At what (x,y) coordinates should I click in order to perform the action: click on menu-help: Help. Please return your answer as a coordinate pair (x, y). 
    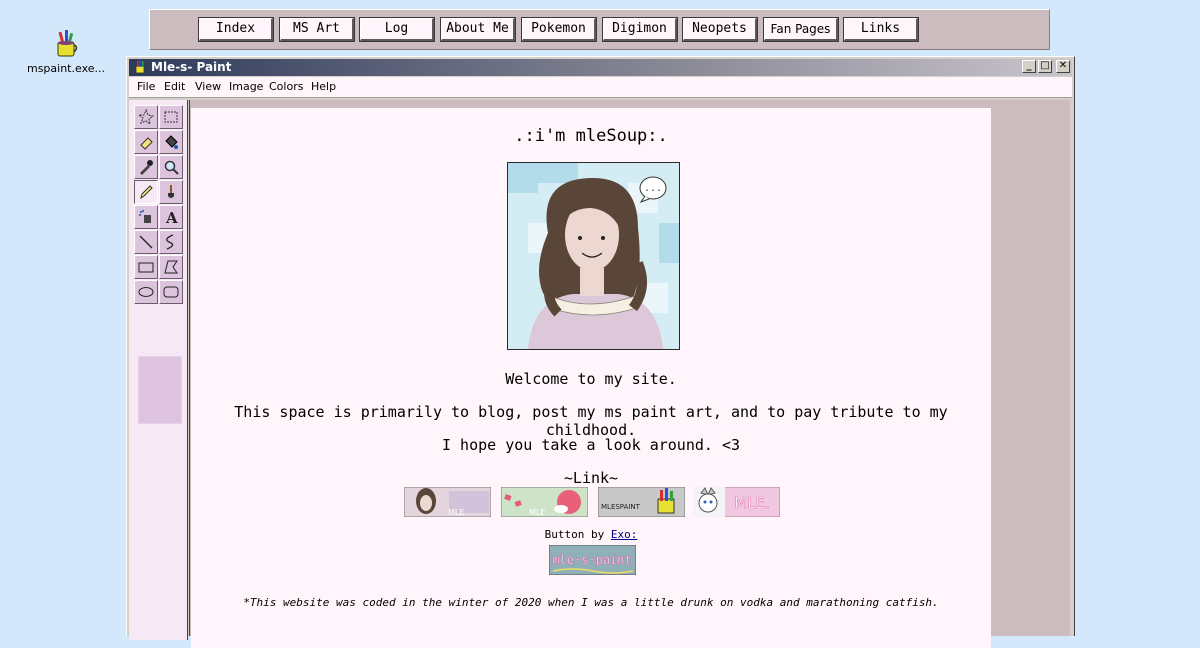
    Looking at the image, I should click on (323, 86).